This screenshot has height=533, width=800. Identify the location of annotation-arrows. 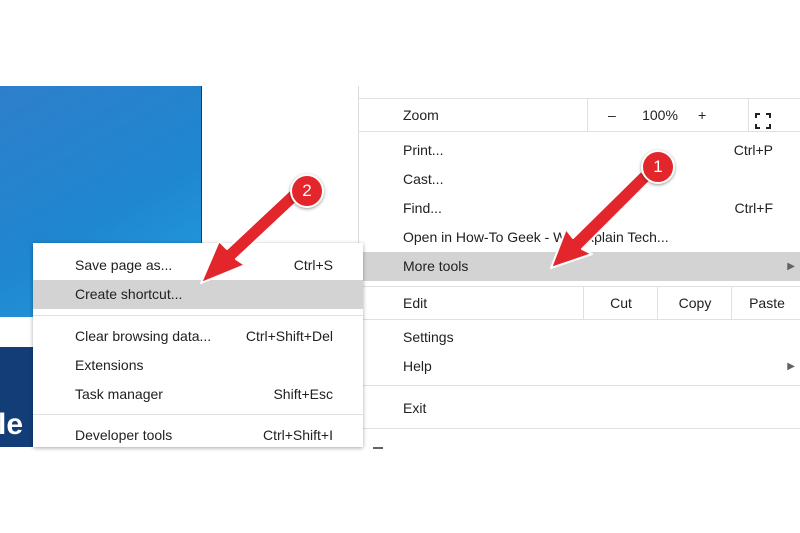
(425, 227).